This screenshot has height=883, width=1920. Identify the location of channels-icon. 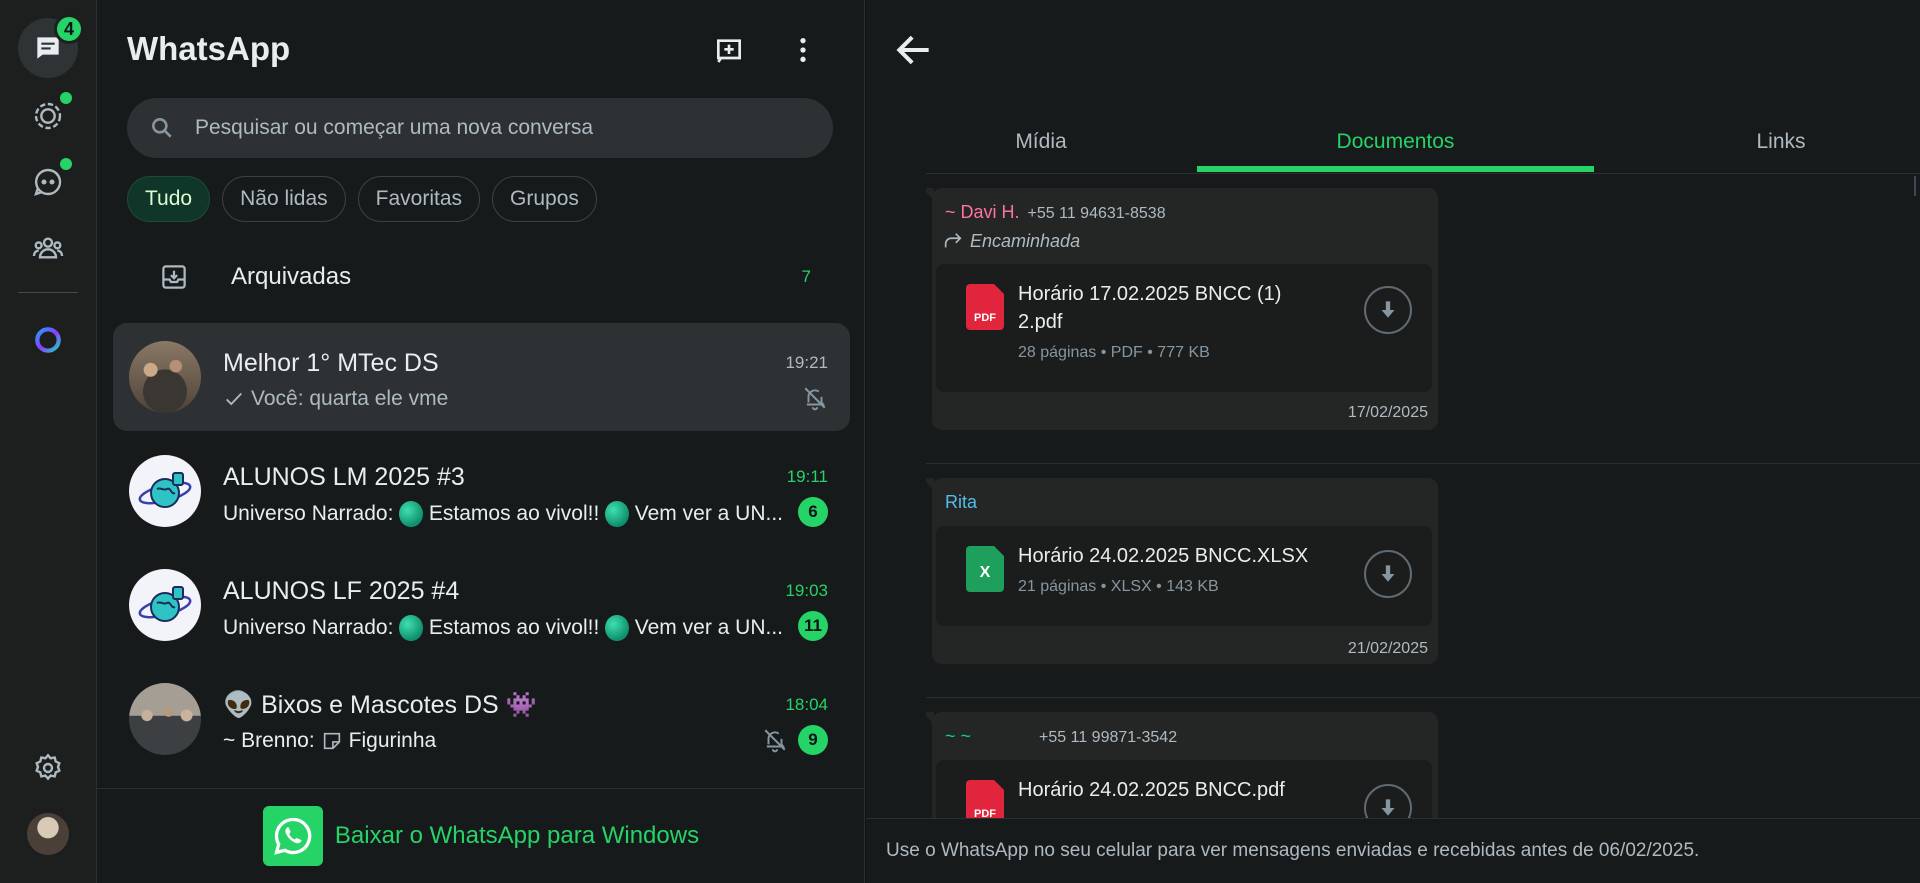
(48, 182).